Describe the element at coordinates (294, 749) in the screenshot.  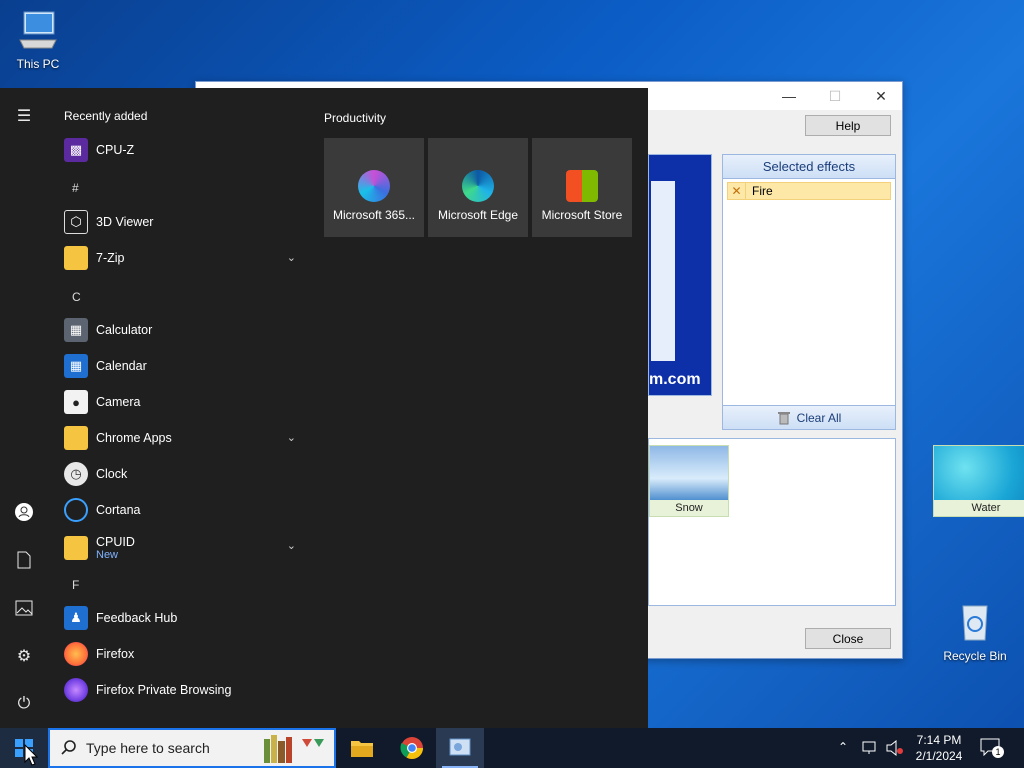
I see `books-illustration-icon` at that location.